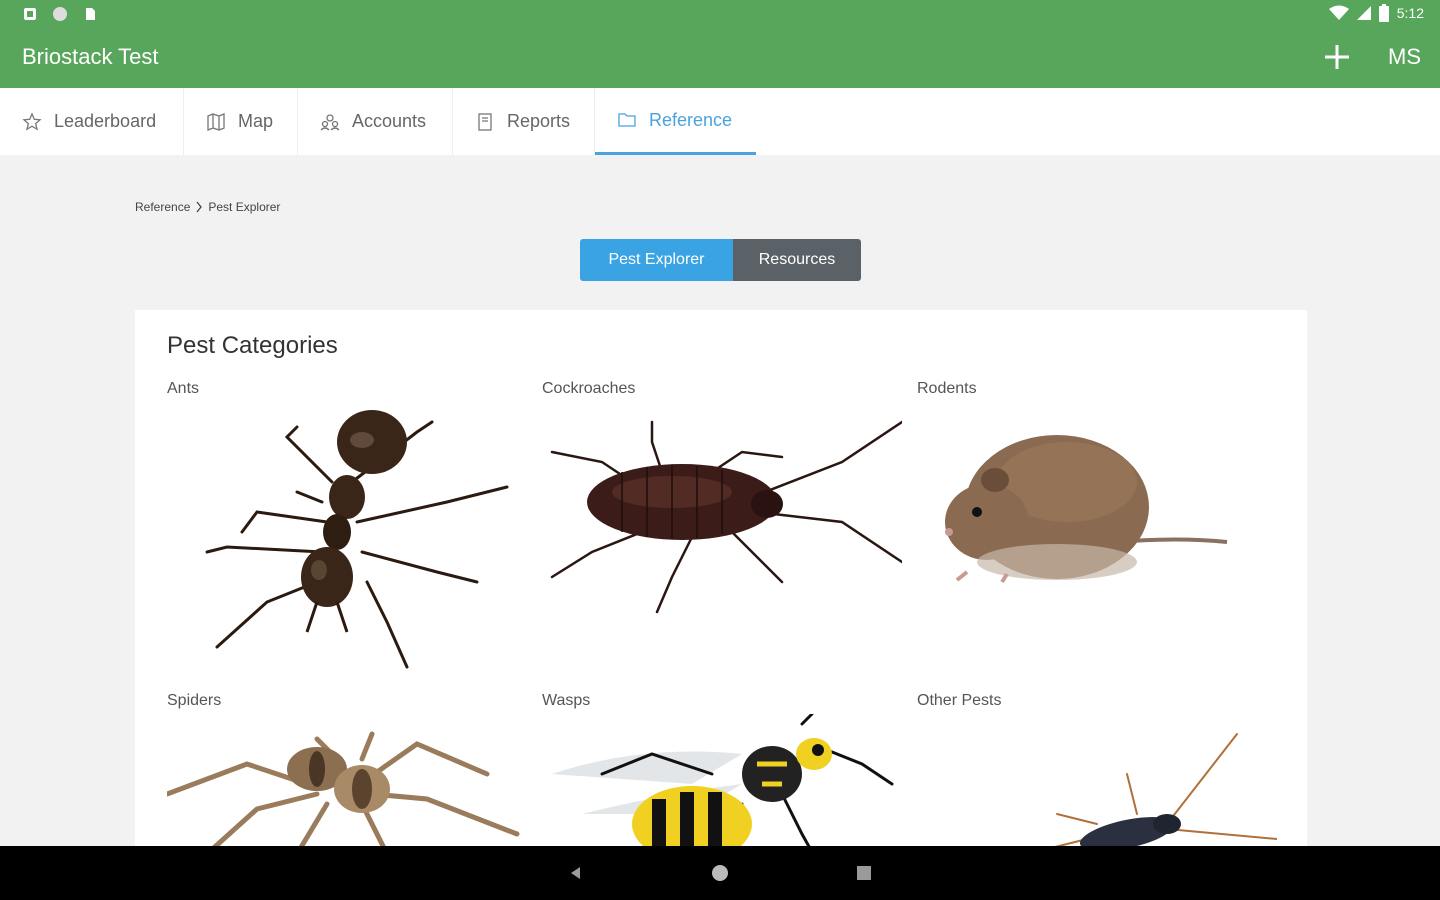 This screenshot has height=900, width=1440. What do you see at coordinates (947, 388) in the screenshot?
I see `category-label: Rodents` at bounding box center [947, 388].